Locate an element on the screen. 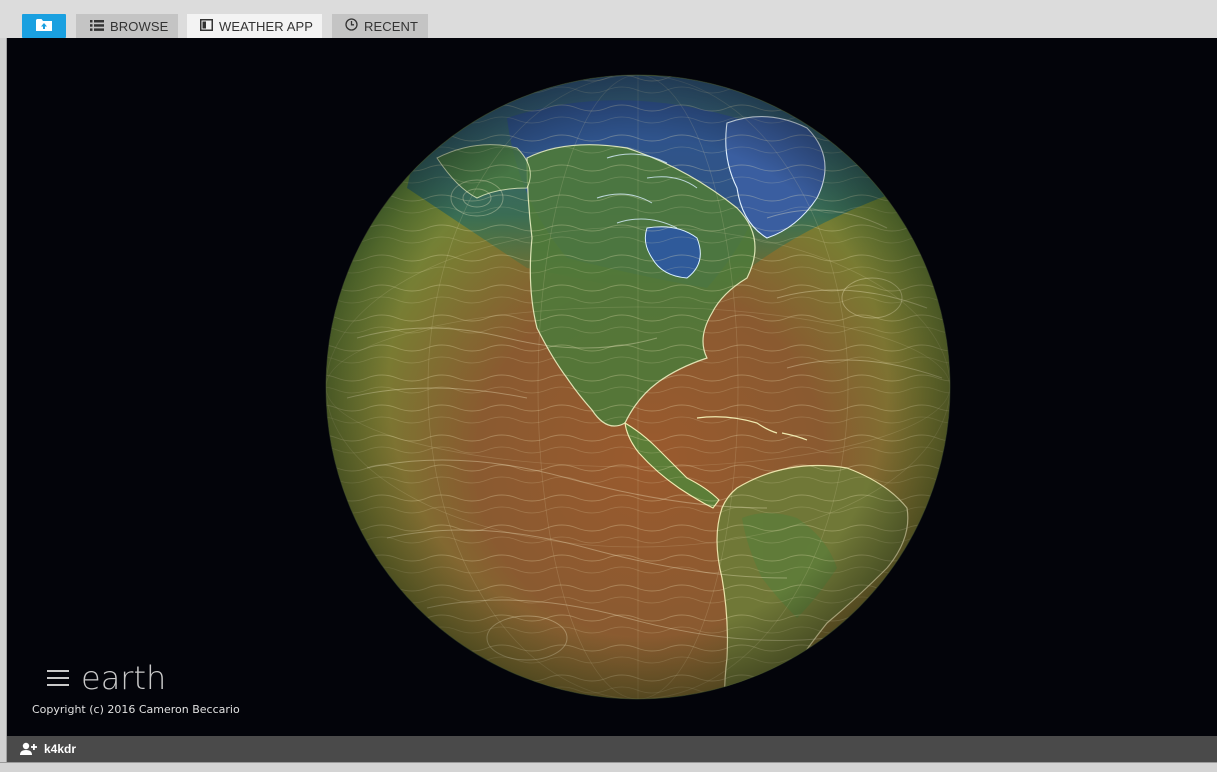 This screenshot has width=1217, height=772. tab-weather-app: WEATHER APP is located at coordinates (254, 26).